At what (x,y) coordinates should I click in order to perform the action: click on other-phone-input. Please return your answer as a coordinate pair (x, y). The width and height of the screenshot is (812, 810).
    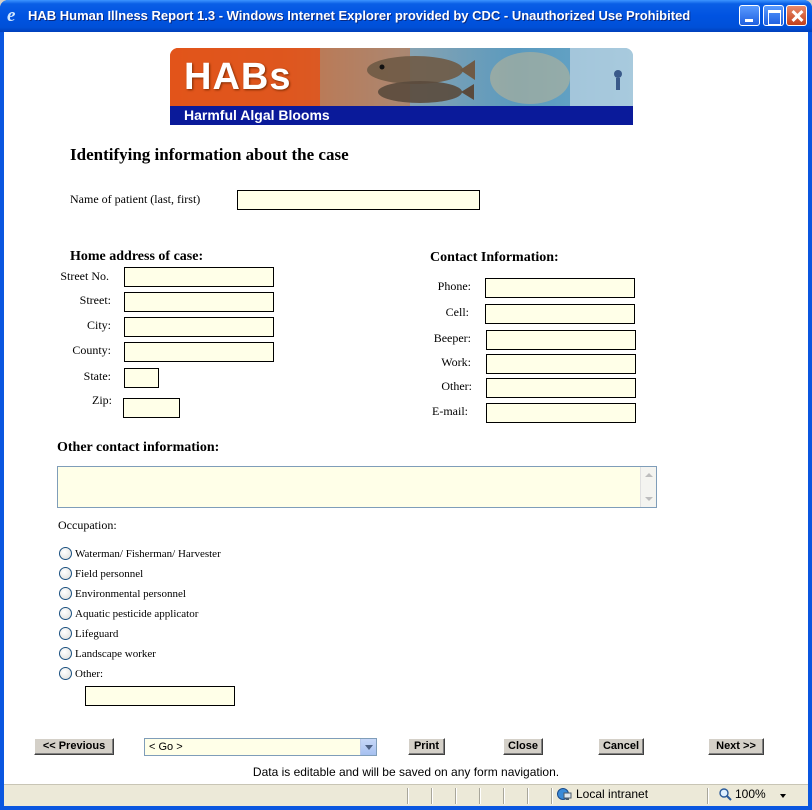
    Looking at the image, I should click on (561, 388).